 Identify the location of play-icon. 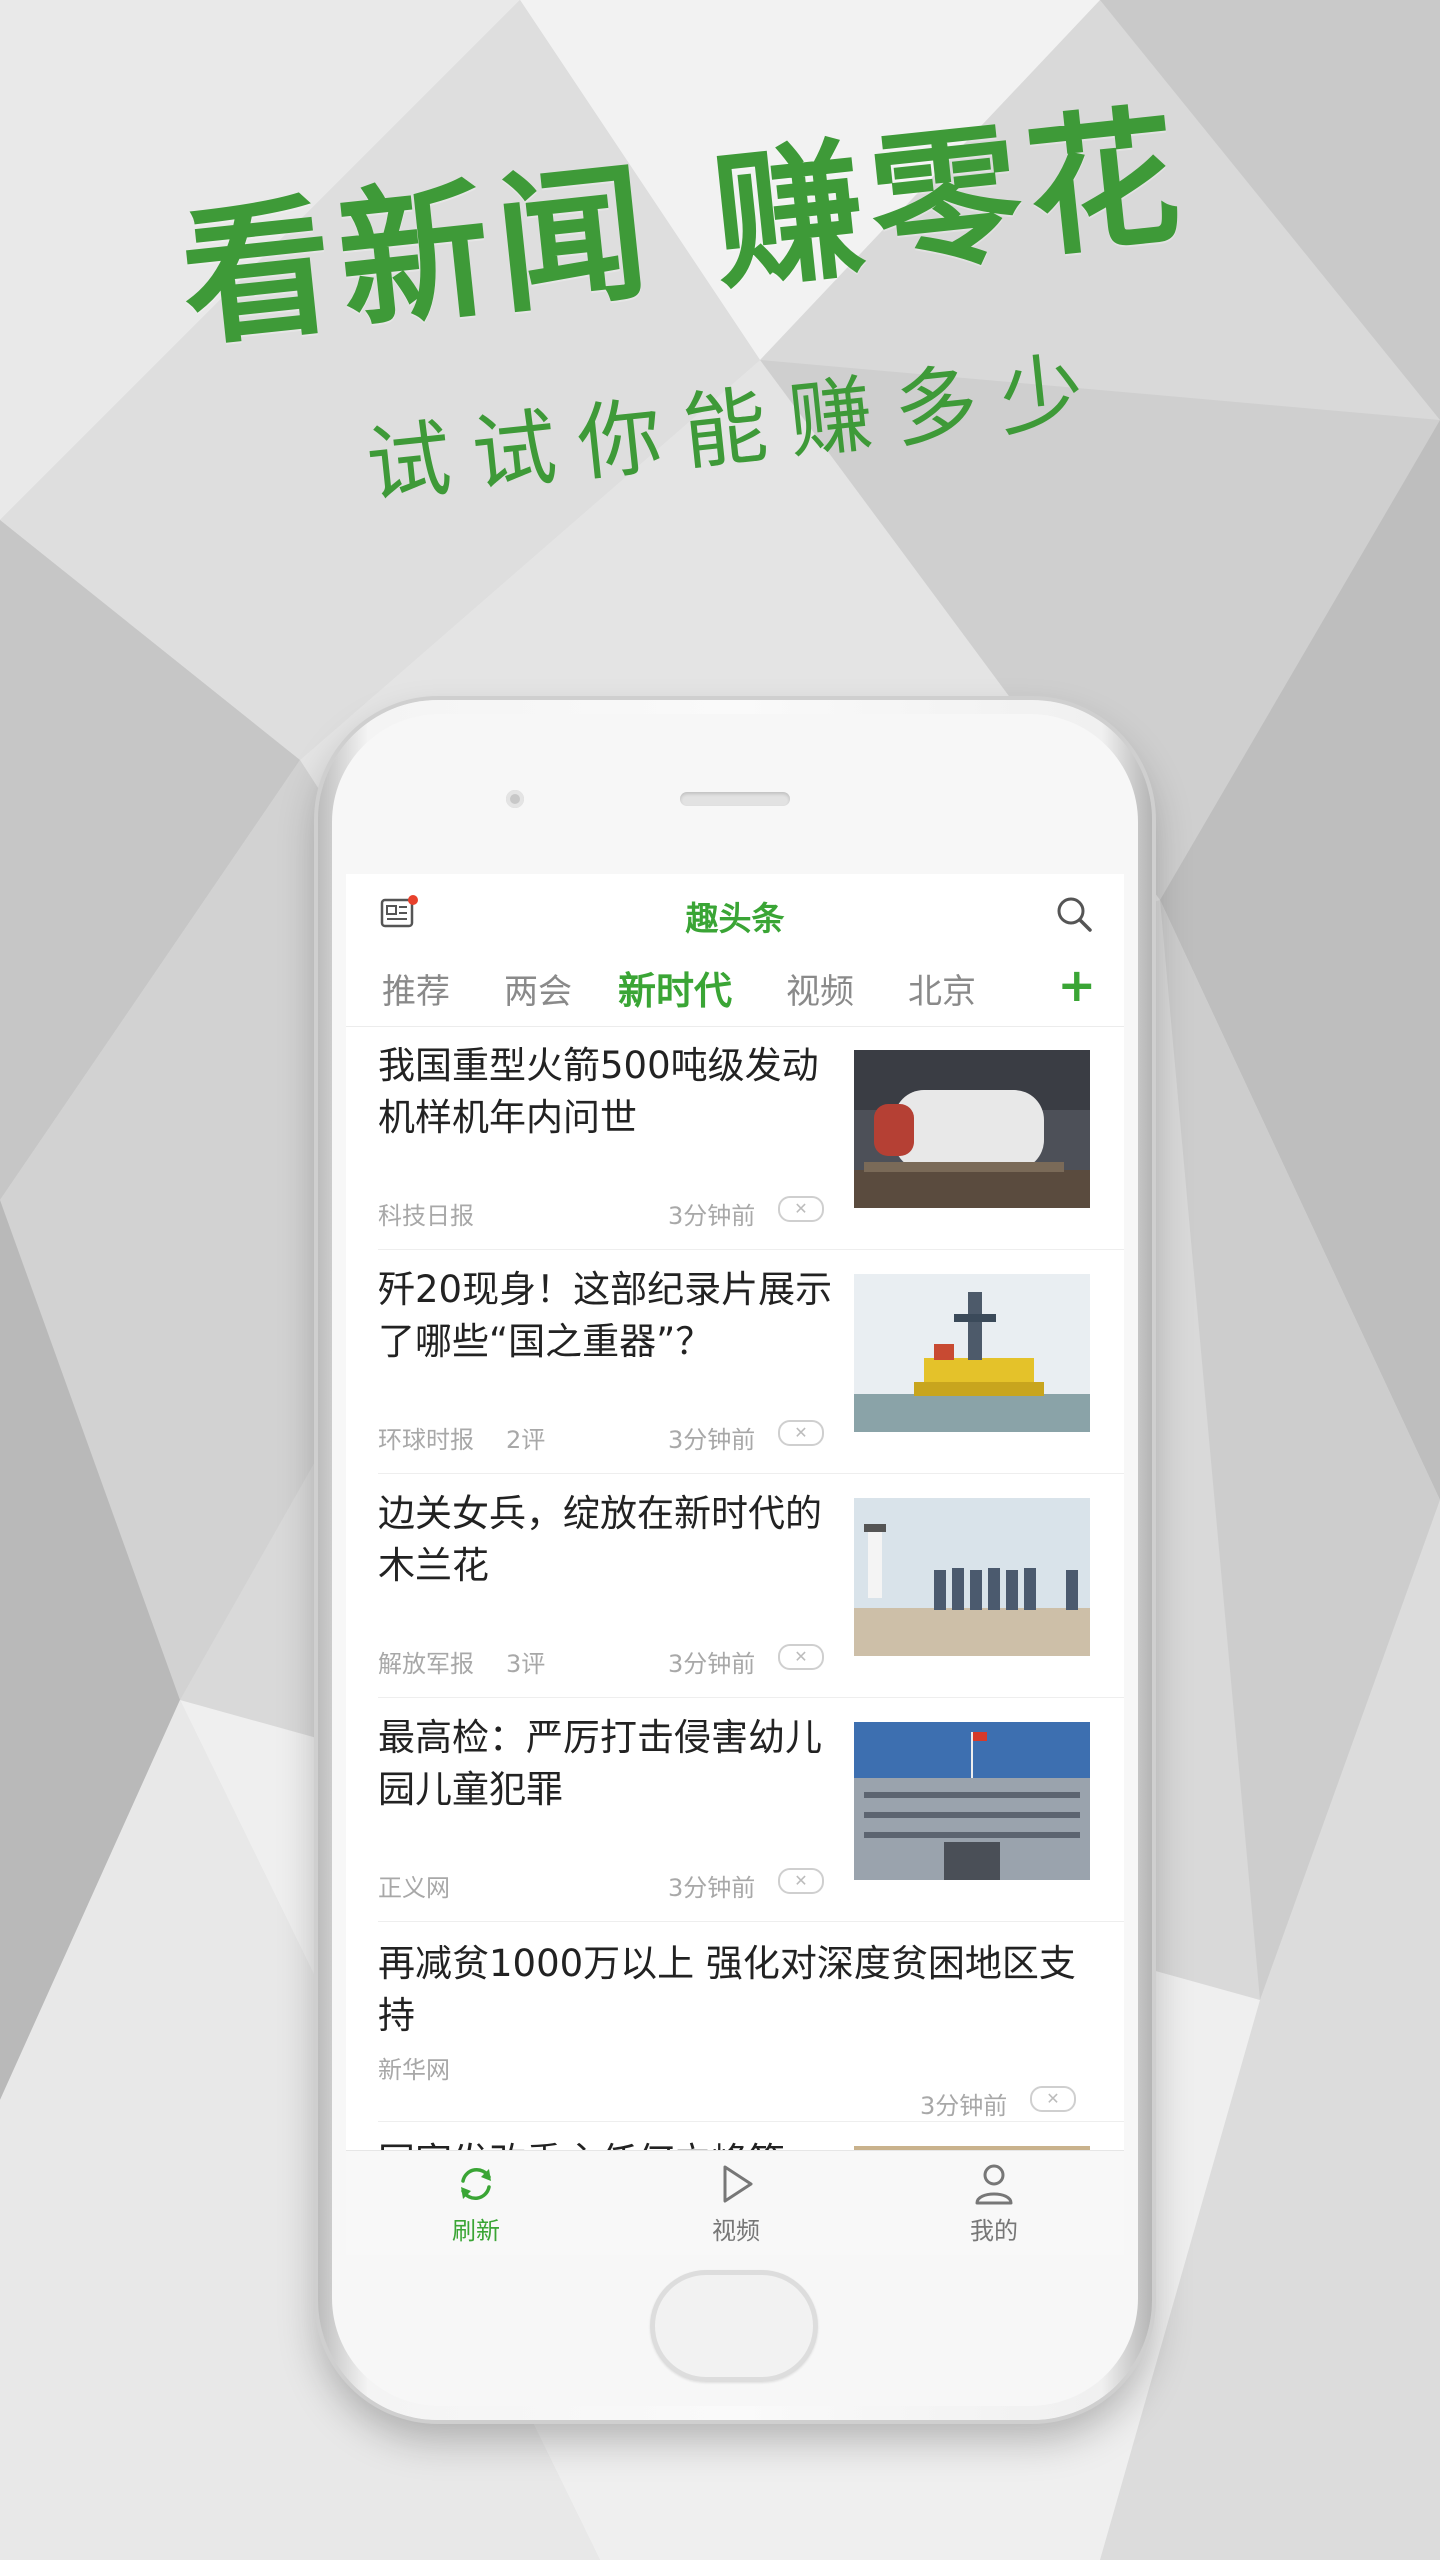
(738, 2184).